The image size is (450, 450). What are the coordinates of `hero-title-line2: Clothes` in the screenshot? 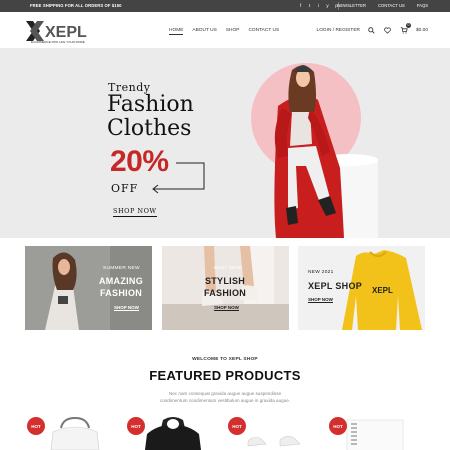 It's located at (149, 128).